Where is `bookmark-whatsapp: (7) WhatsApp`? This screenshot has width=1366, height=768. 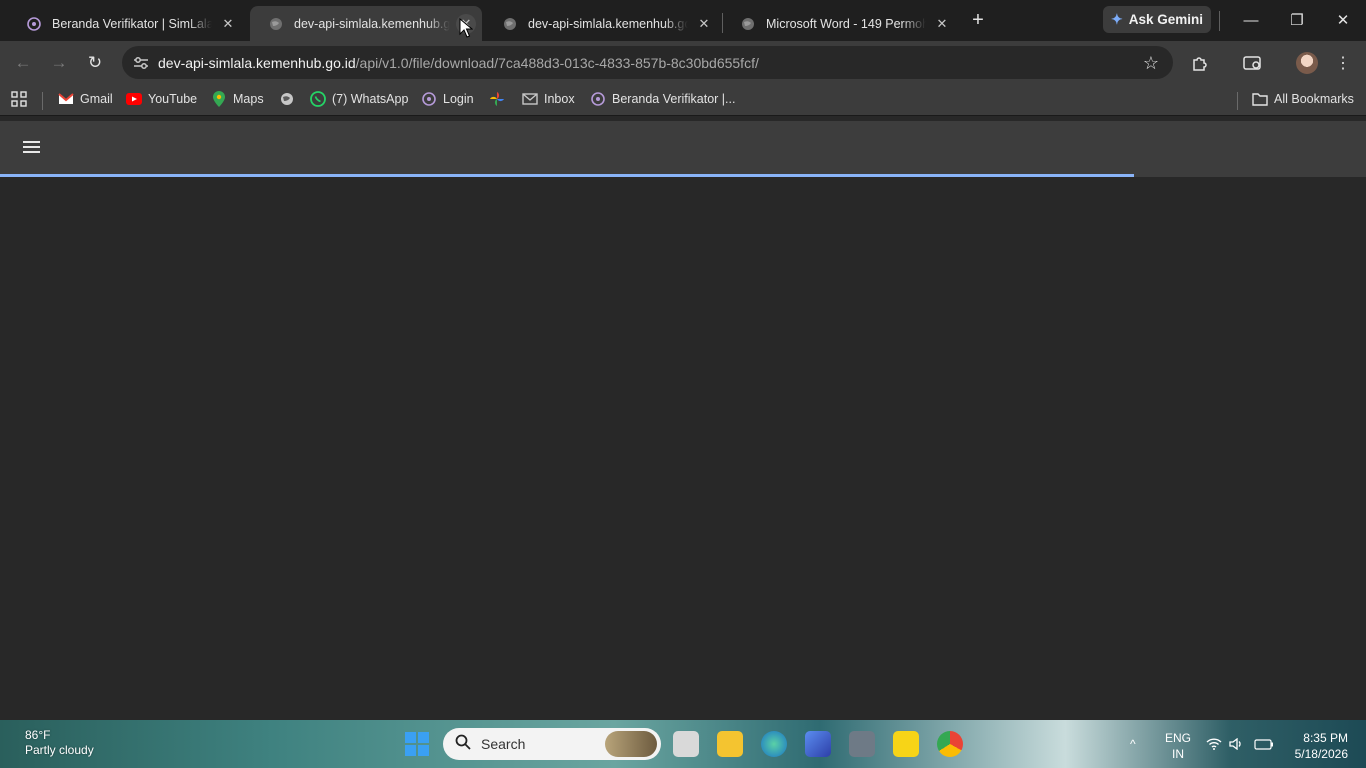
bookmark-whatsapp: (7) WhatsApp is located at coordinates (359, 99).